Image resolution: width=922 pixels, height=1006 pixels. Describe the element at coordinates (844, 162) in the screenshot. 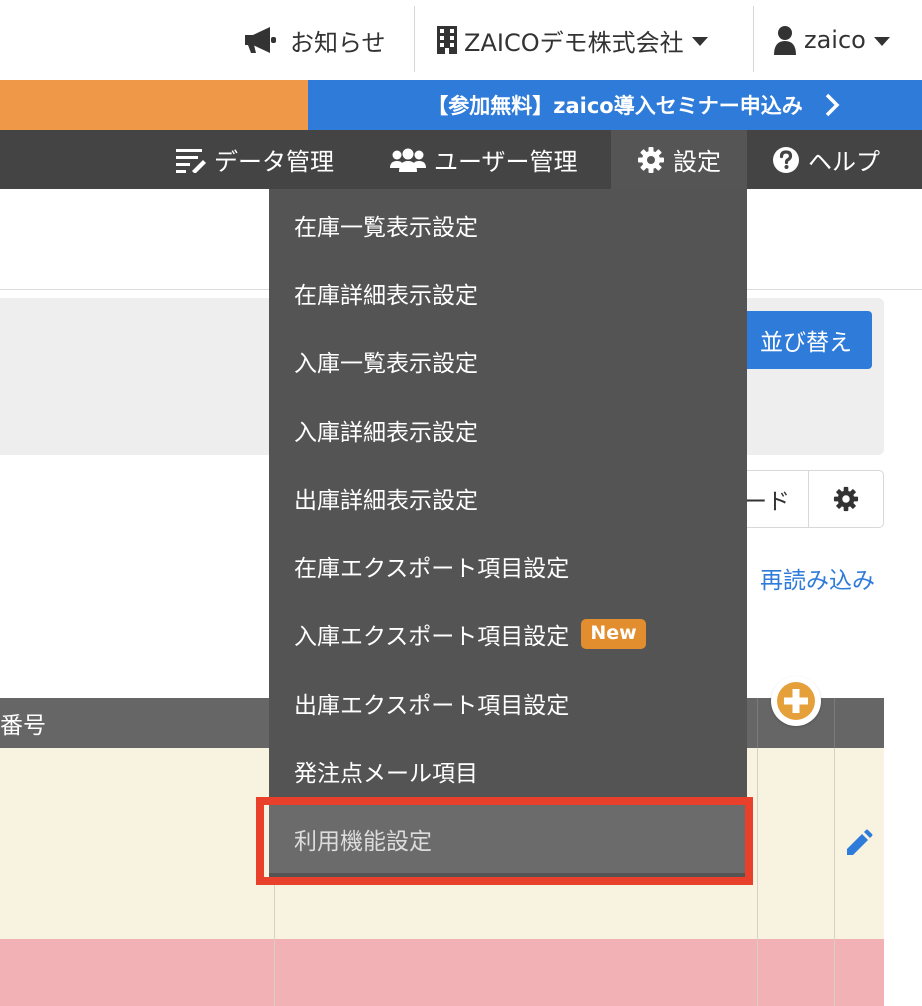

I see `nav-help-label: ヘルプ` at that location.